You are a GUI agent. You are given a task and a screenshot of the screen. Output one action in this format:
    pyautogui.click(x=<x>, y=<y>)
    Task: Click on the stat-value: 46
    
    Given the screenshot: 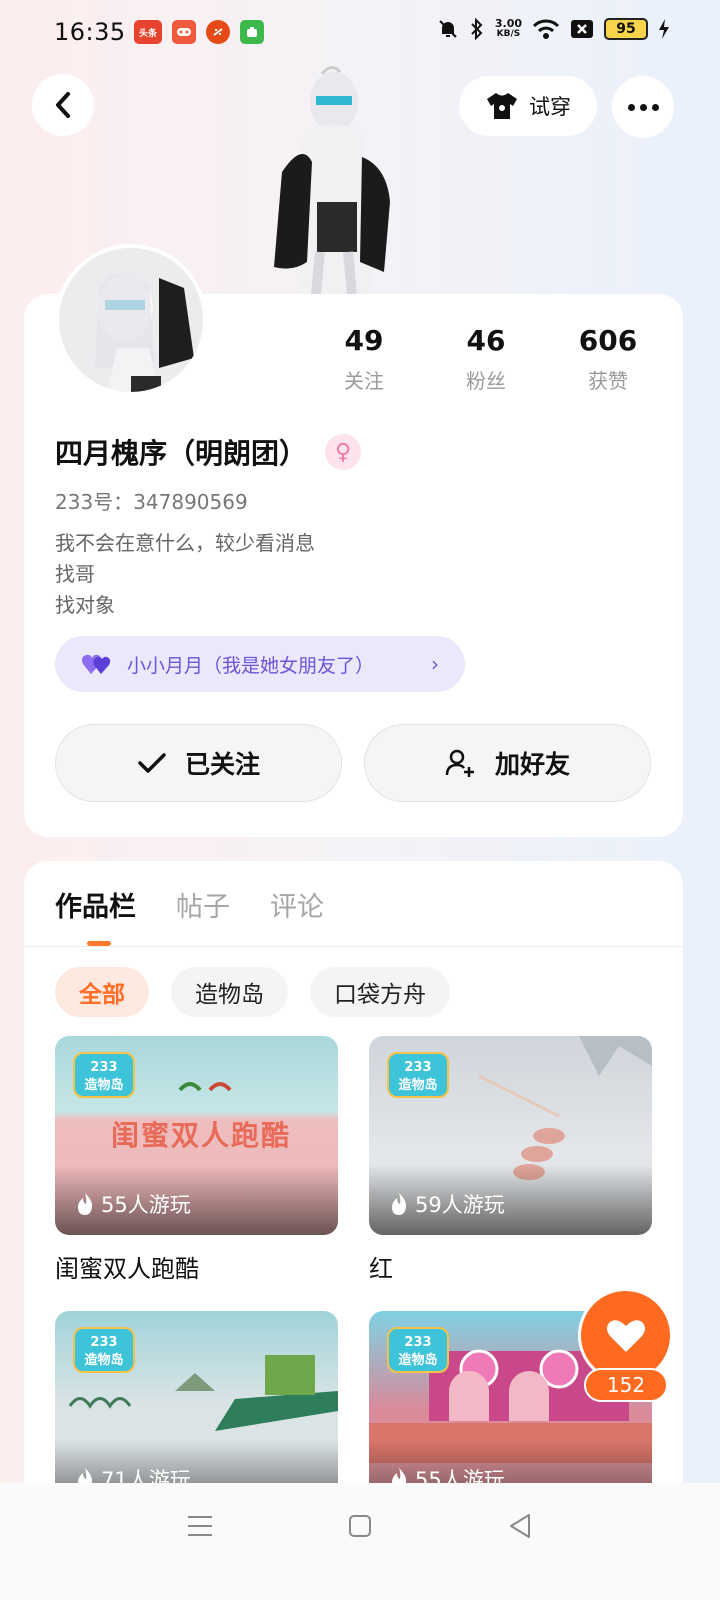 What is the action you would take?
    pyautogui.click(x=486, y=340)
    